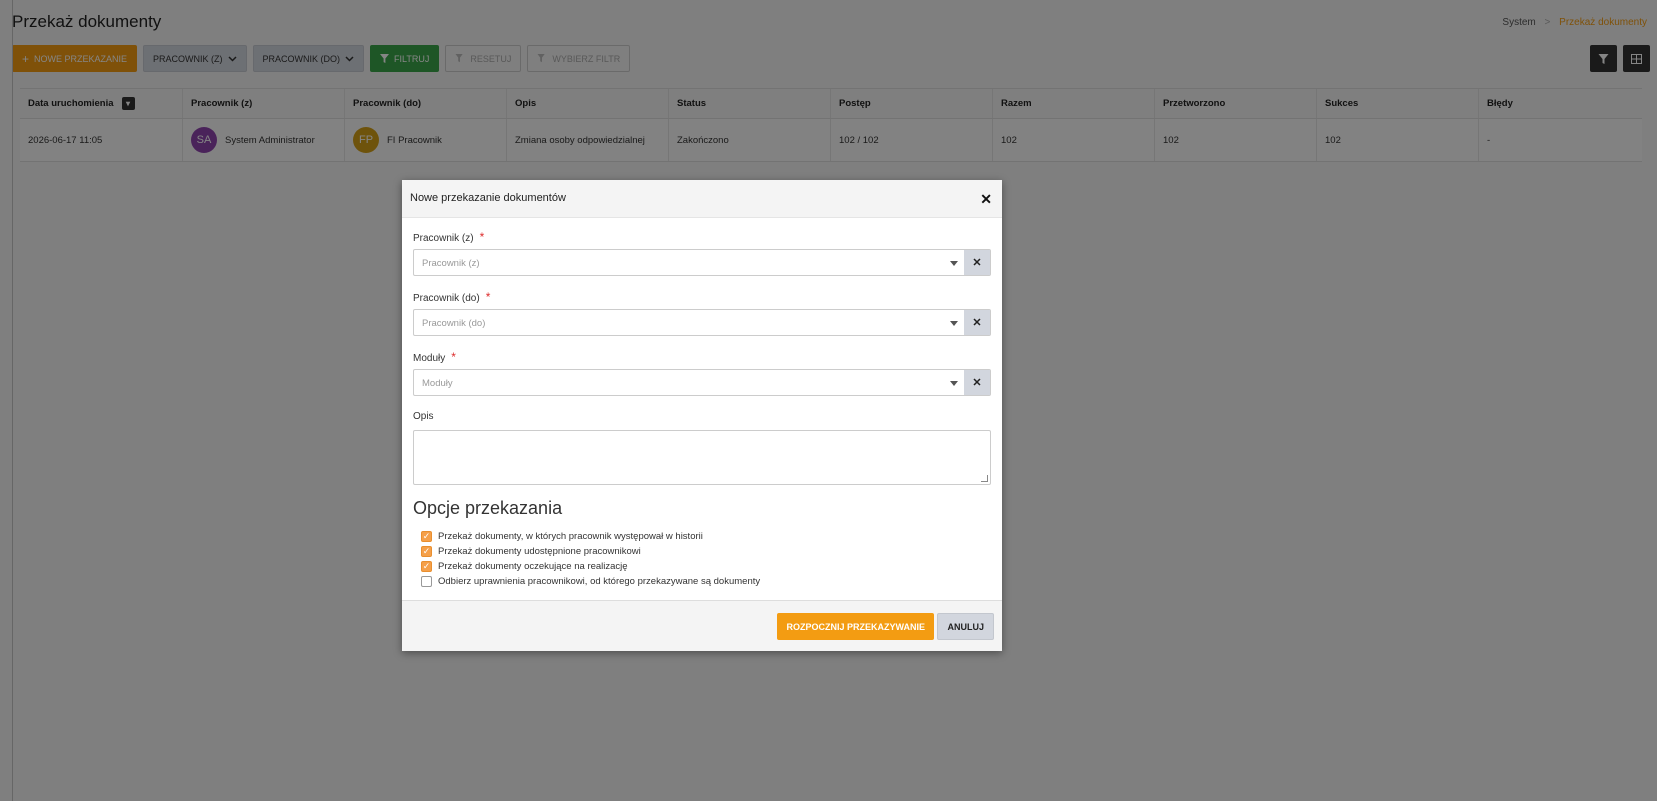 The width and height of the screenshot is (1657, 801). What do you see at coordinates (702, 457) in the screenshot?
I see `description-textarea` at bounding box center [702, 457].